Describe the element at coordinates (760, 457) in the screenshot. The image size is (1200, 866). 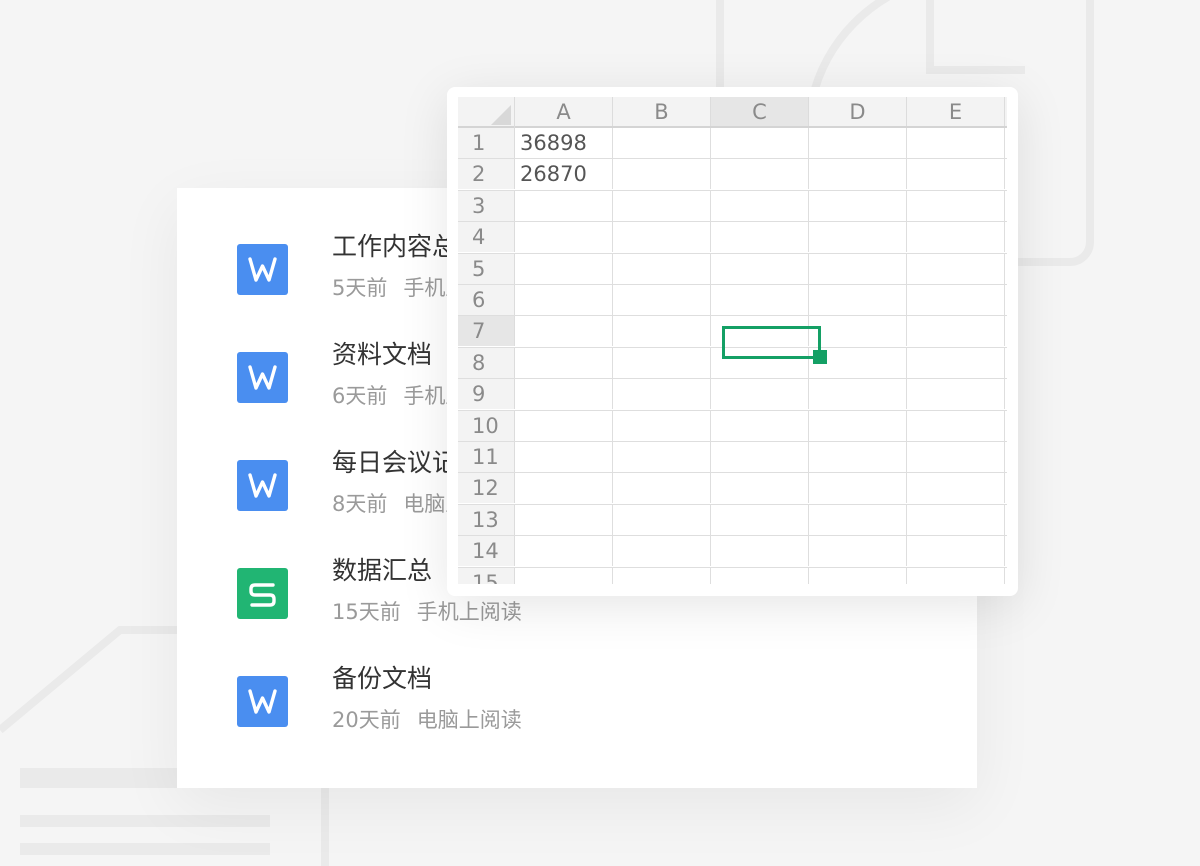
I see `cell-c11` at that location.